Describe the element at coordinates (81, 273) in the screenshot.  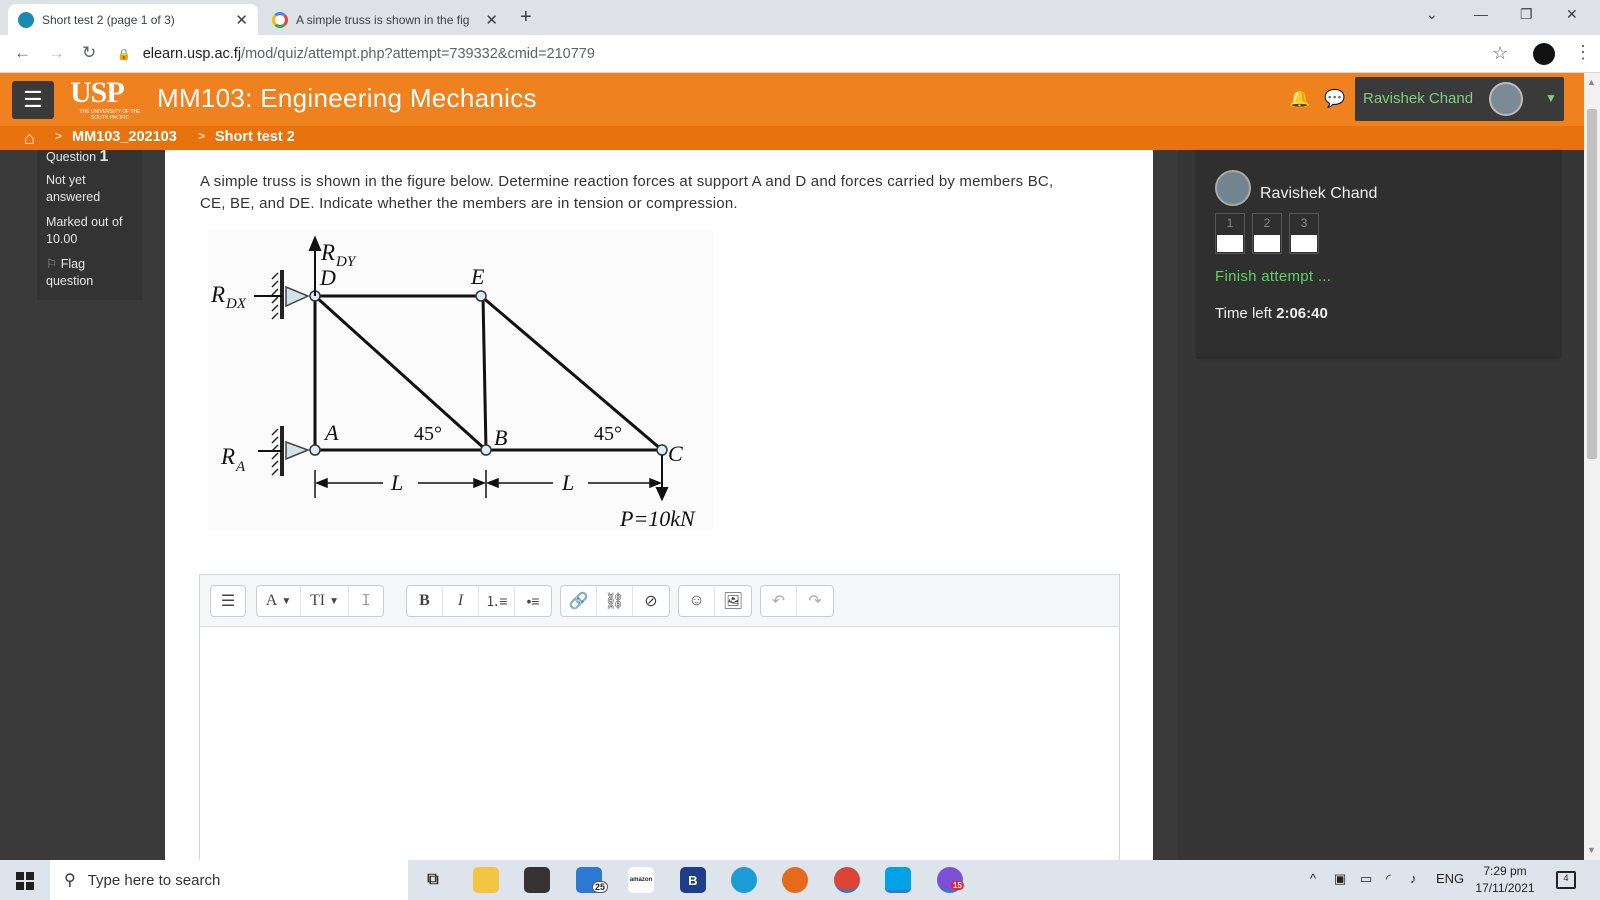
I see `flag-question-link: ⚐ Flag question` at that location.